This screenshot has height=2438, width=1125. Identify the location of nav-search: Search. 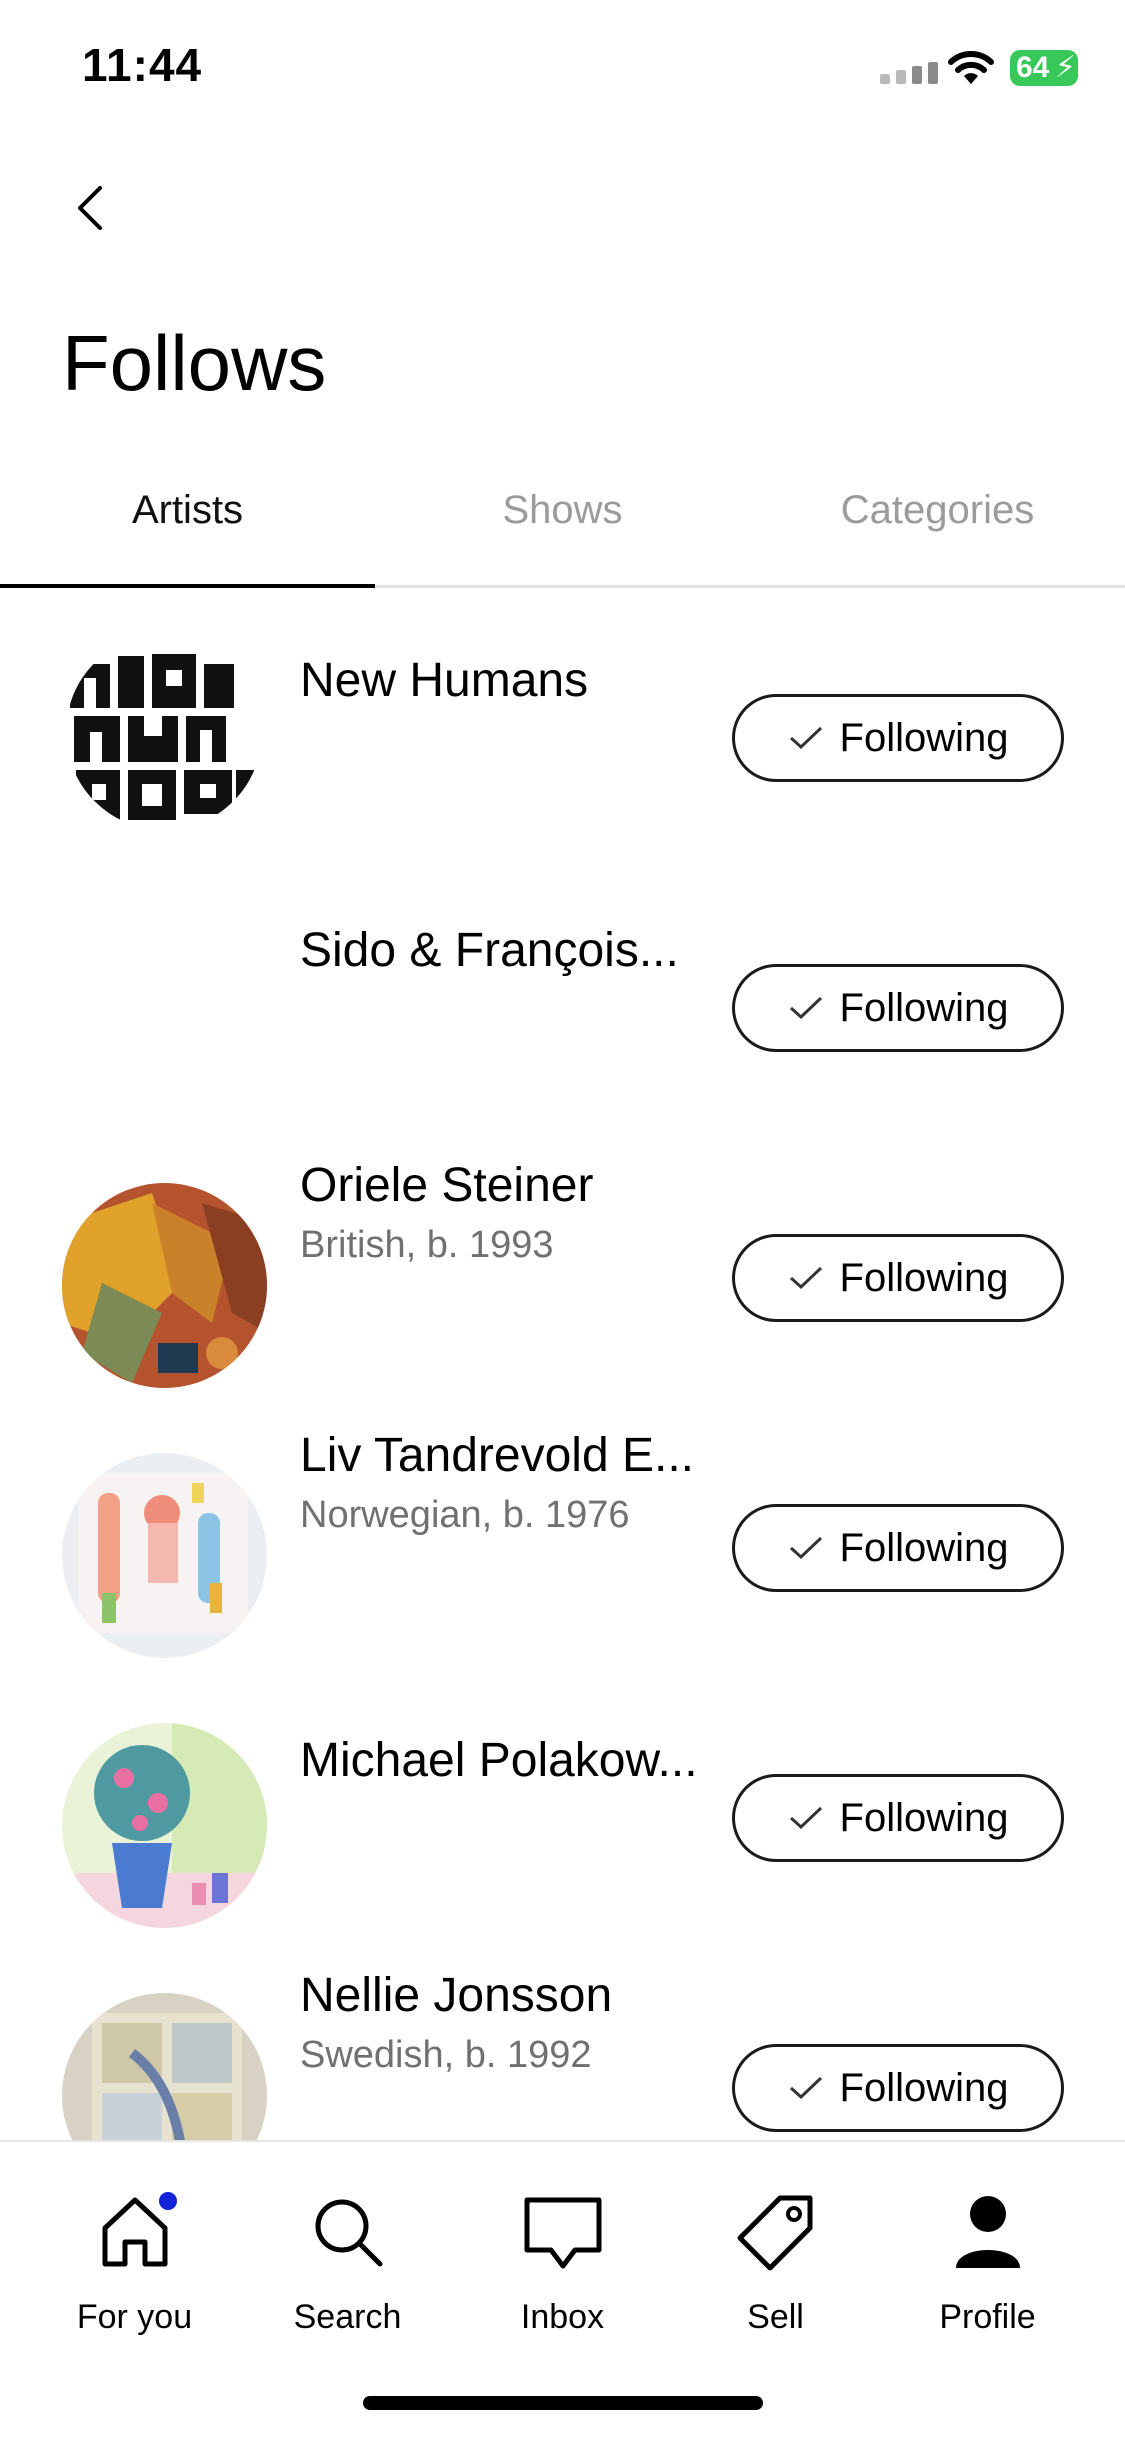
(347, 2277).